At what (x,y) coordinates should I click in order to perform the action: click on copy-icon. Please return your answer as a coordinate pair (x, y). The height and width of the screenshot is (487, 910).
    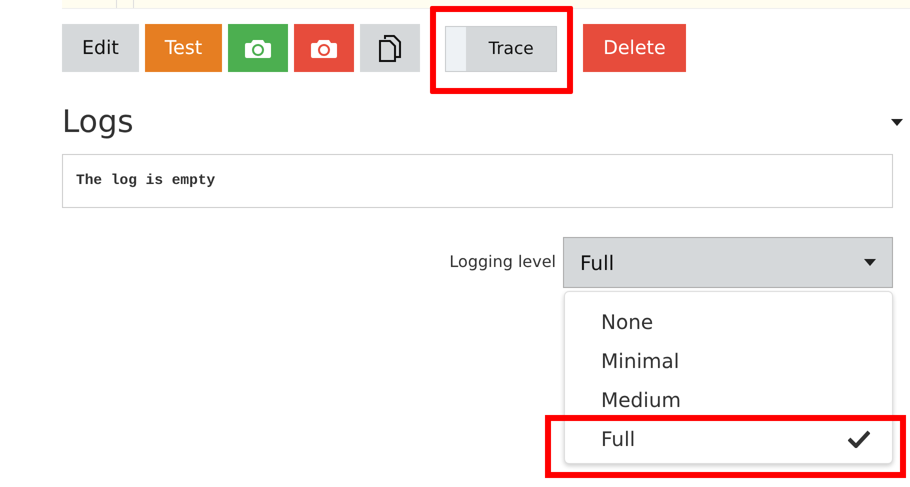
    Looking at the image, I should click on (390, 48).